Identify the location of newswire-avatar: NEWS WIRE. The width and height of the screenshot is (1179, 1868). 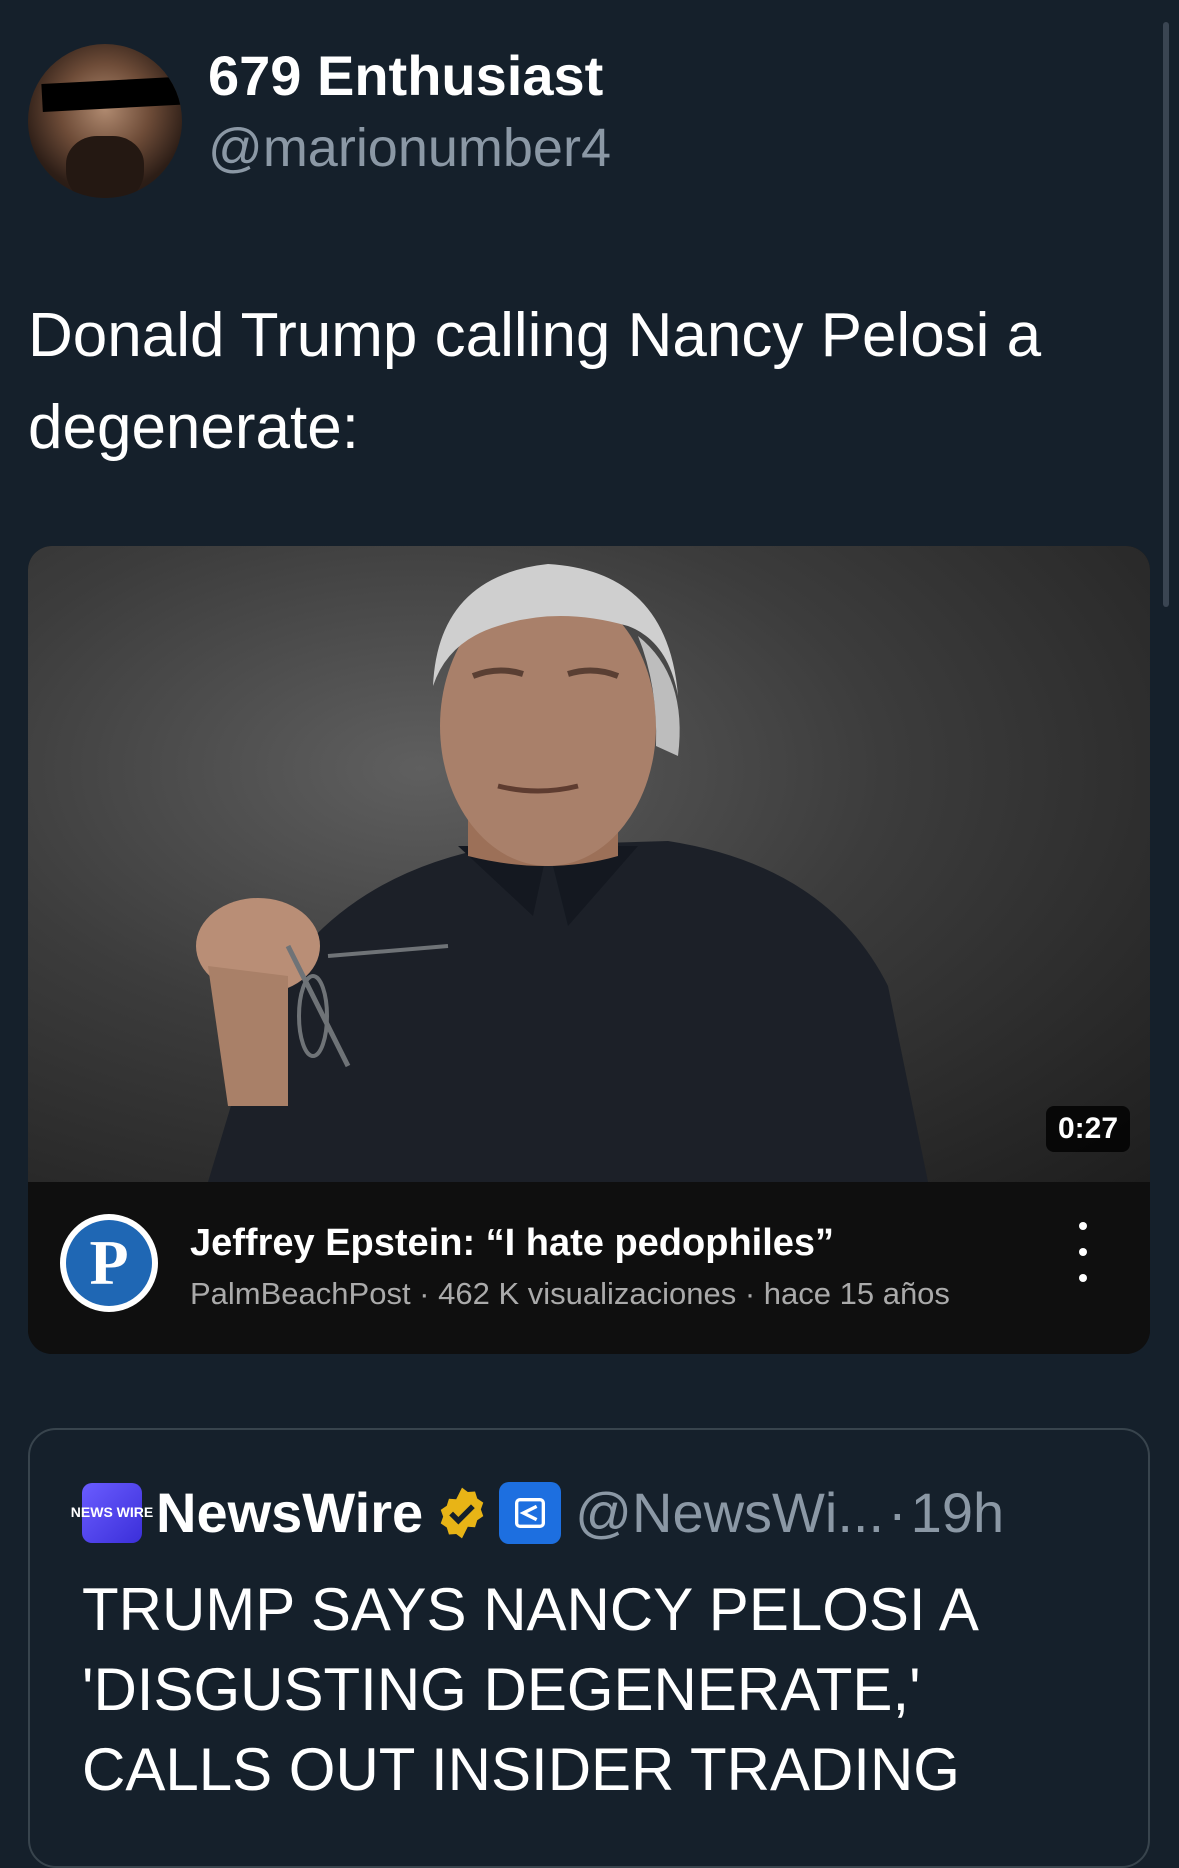
(112, 1512).